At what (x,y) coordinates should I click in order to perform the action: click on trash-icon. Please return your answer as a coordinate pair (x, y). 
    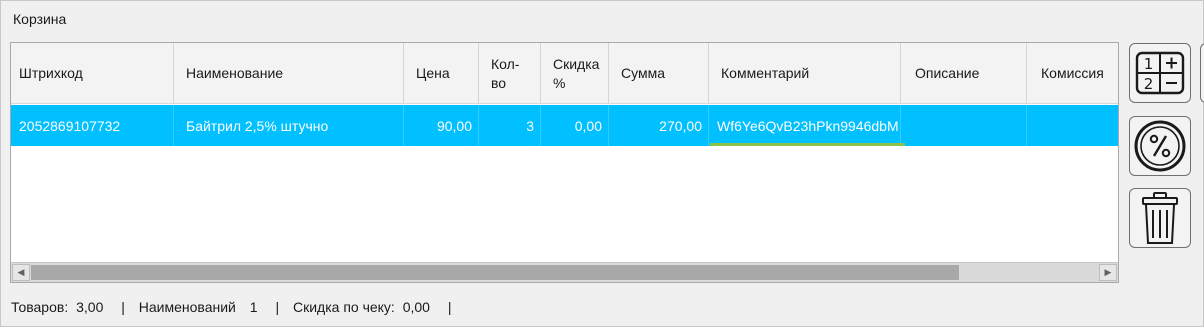
    Looking at the image, I should click on (1160, 218).